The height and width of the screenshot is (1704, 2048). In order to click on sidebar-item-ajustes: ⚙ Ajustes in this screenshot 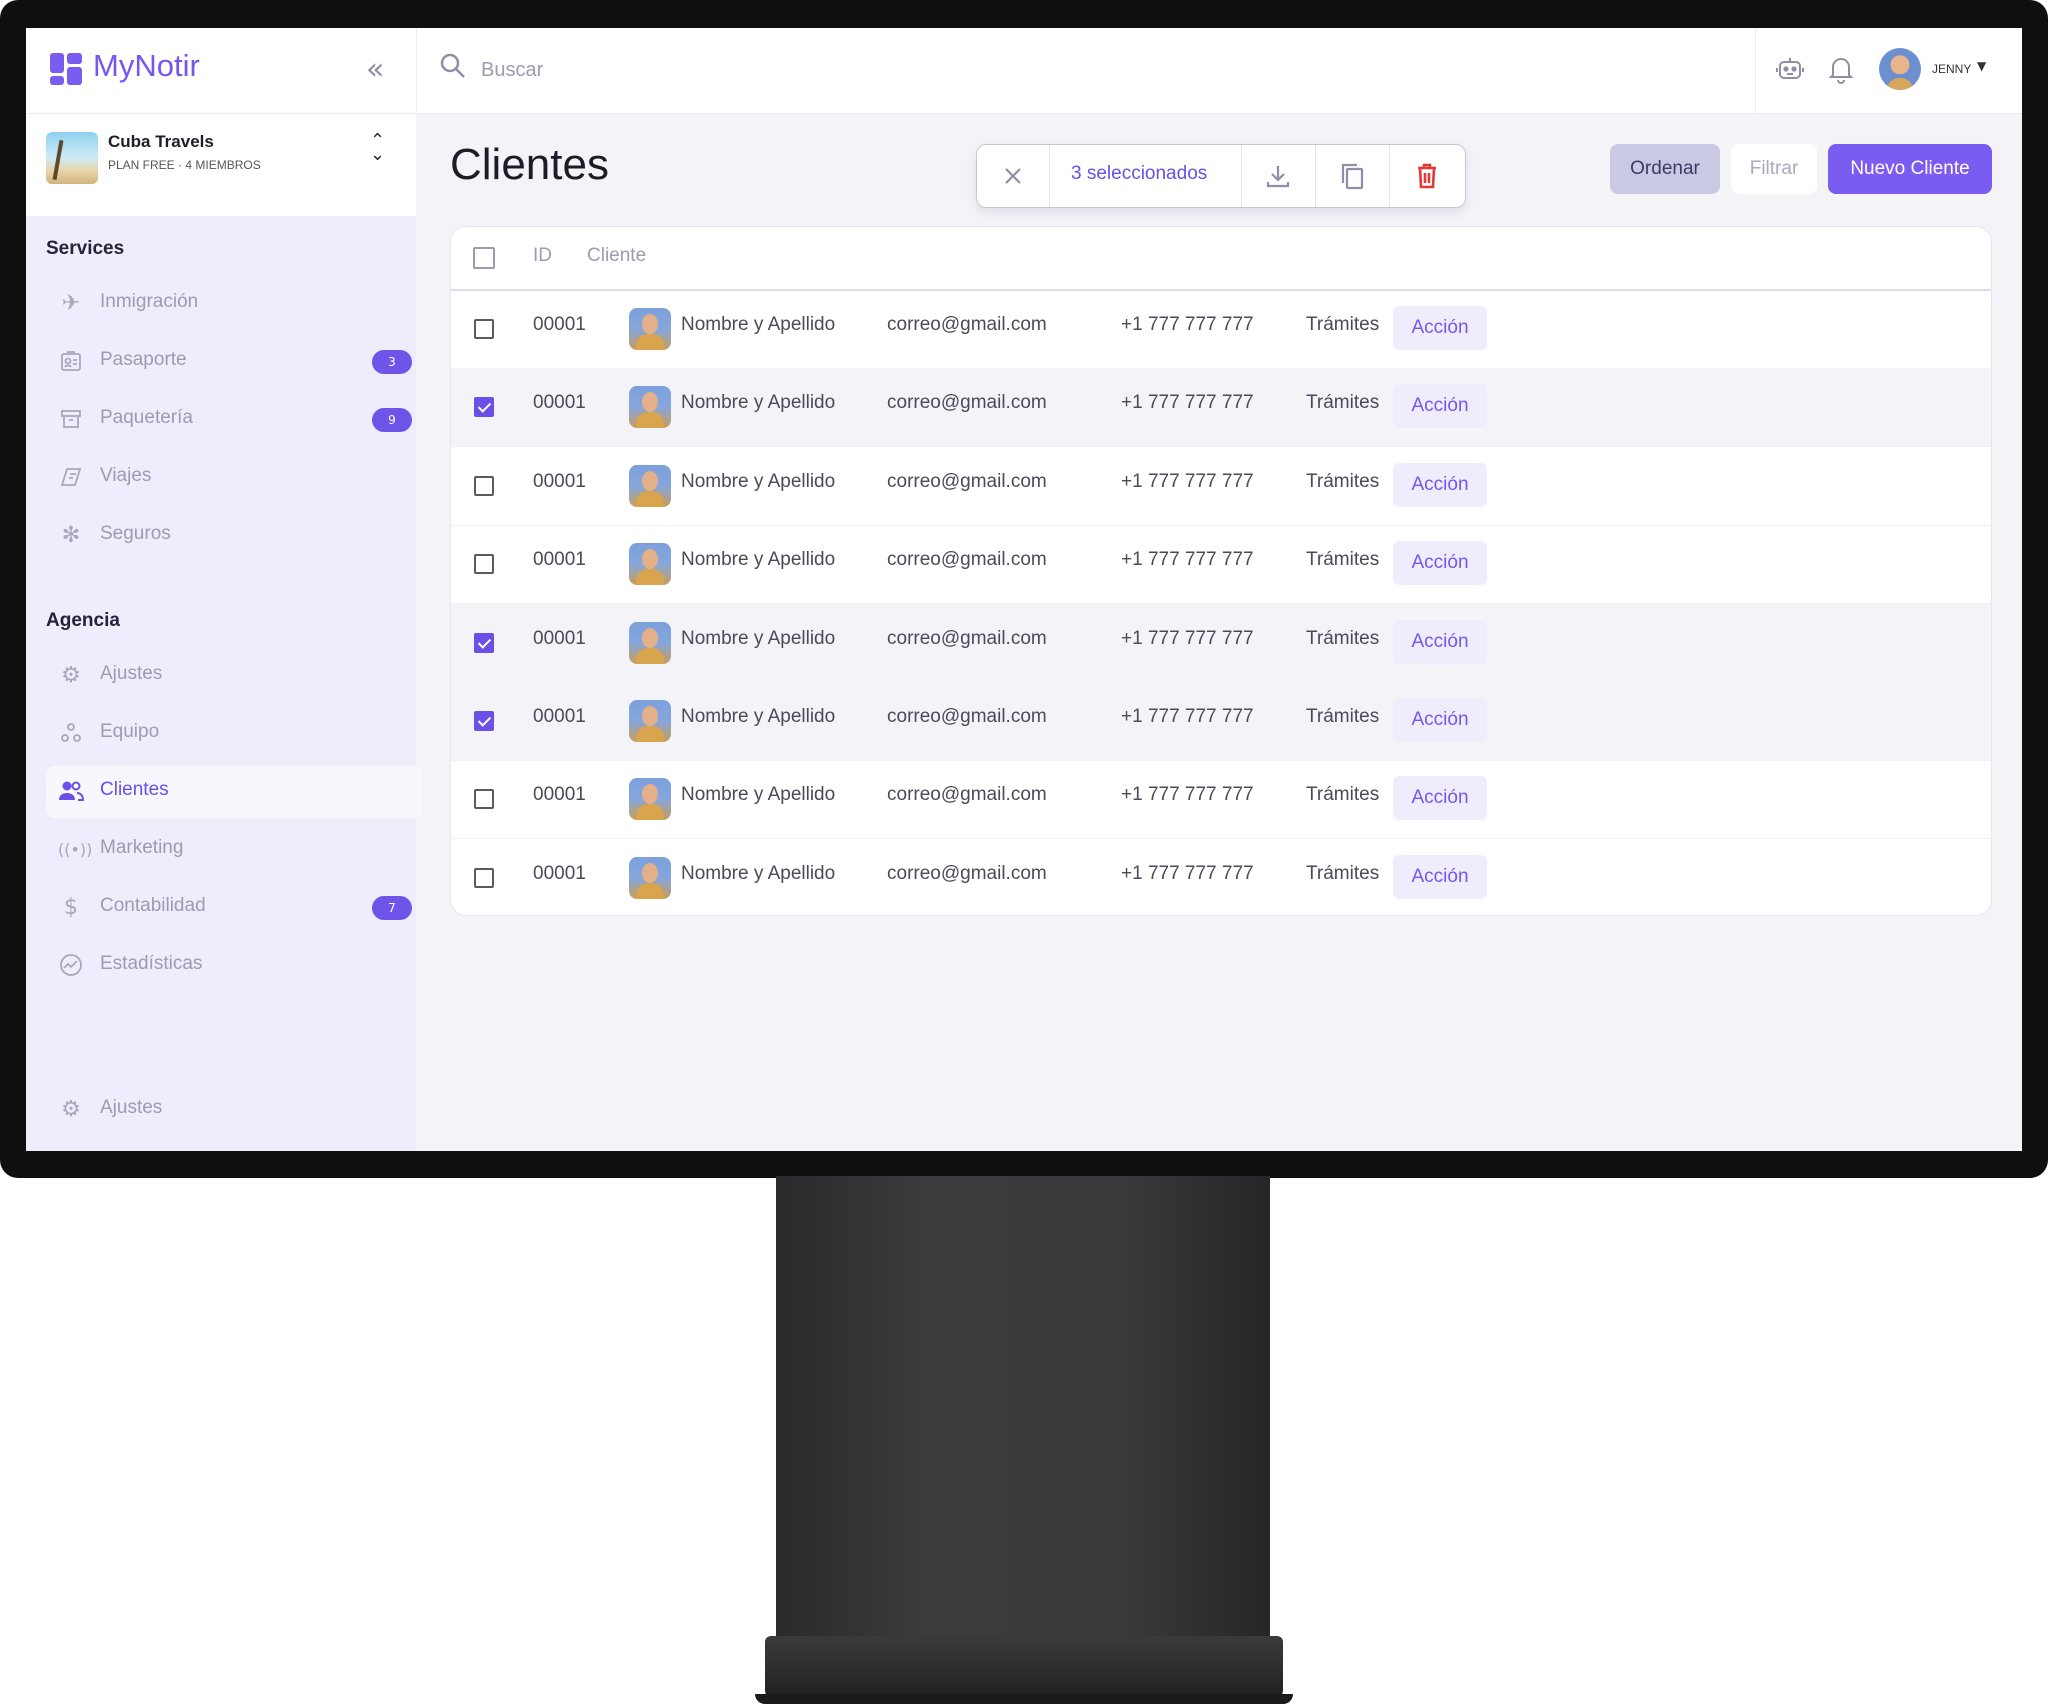, I will do `click(234, 676)`.